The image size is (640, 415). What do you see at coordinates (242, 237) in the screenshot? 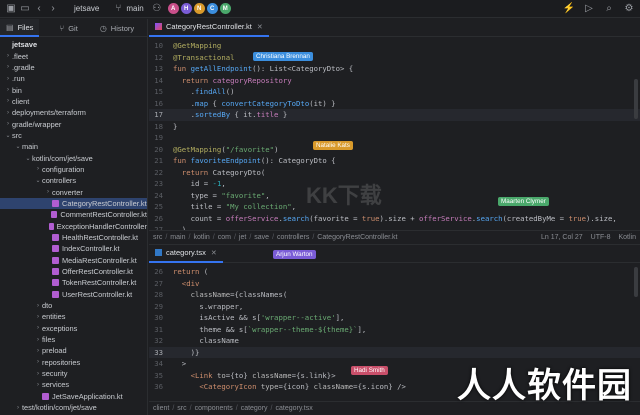
I see `breadcrumb-item: jet` at bounding box center [242, 237].